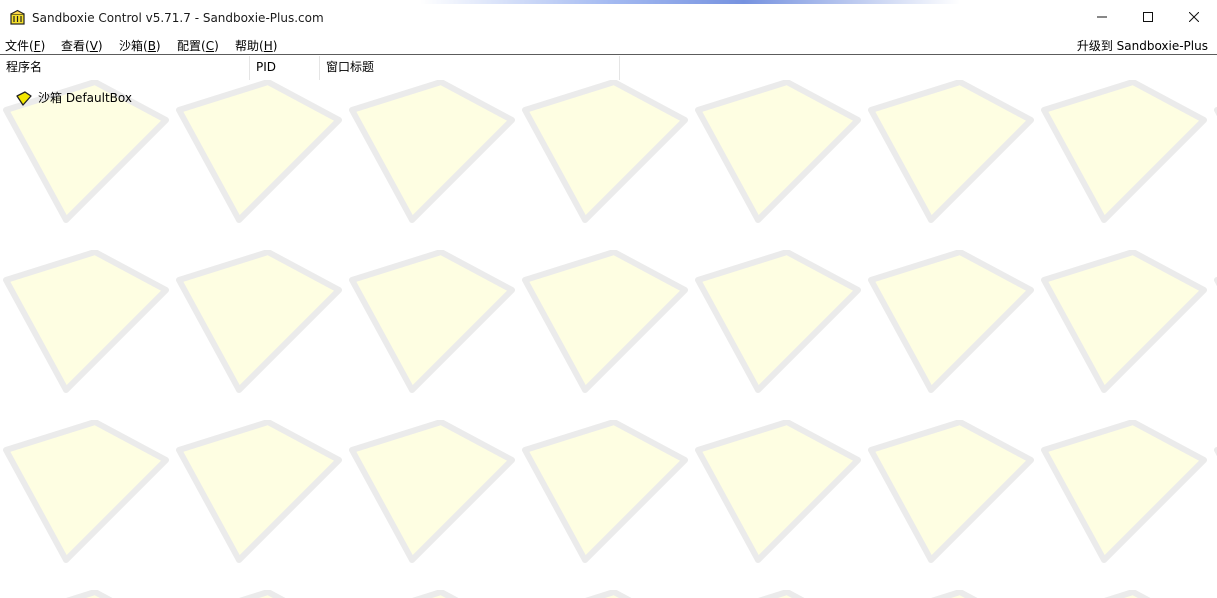  What do you see at coordinates (93, 46) in the screenshot?
I see `menu-view-mnemonic: V` at bounding box center [93, 46].